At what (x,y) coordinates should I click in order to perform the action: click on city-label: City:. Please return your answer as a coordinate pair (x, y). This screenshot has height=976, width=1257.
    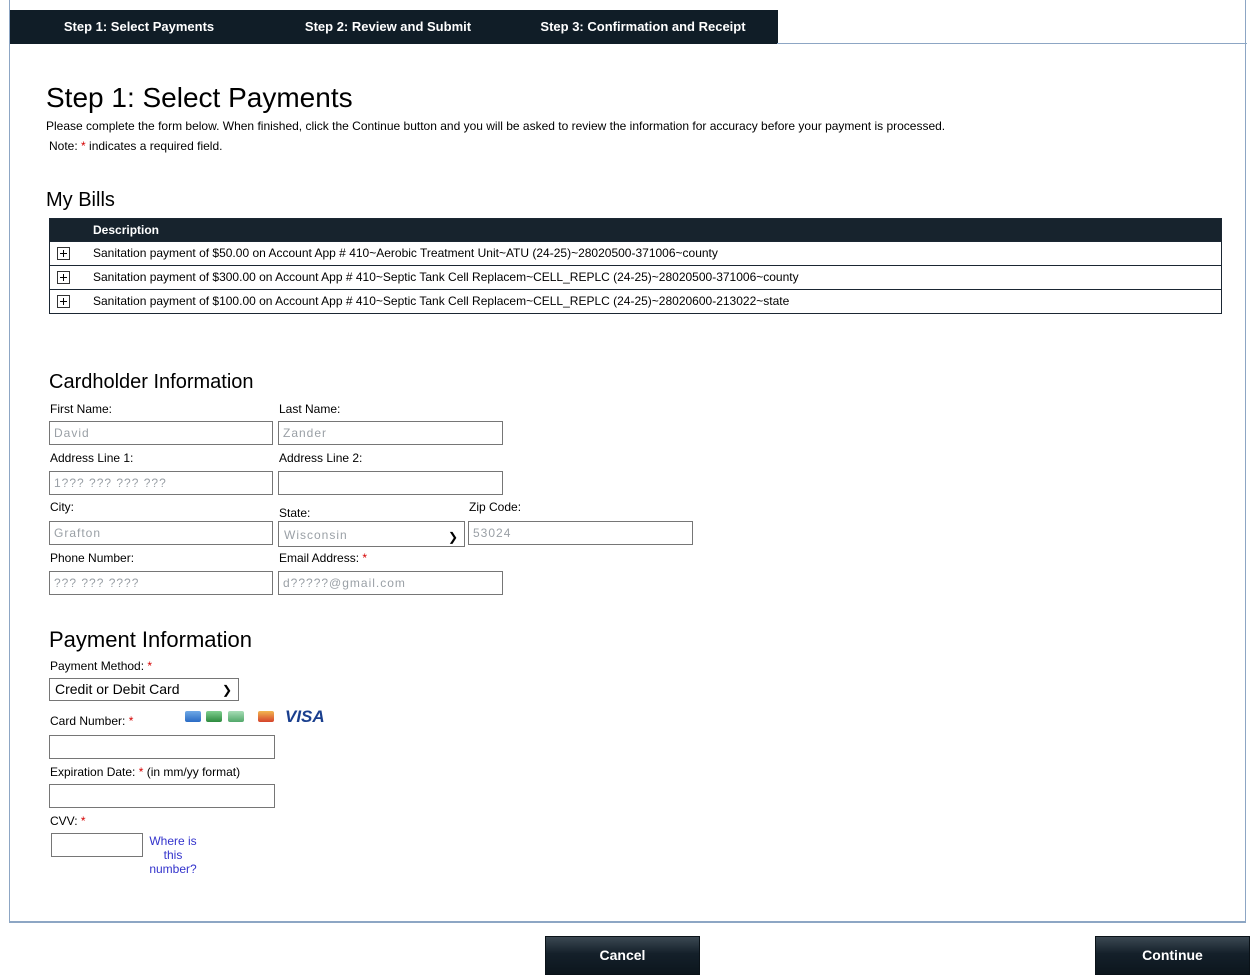
    Looking at the image, I should click on (62, 507).